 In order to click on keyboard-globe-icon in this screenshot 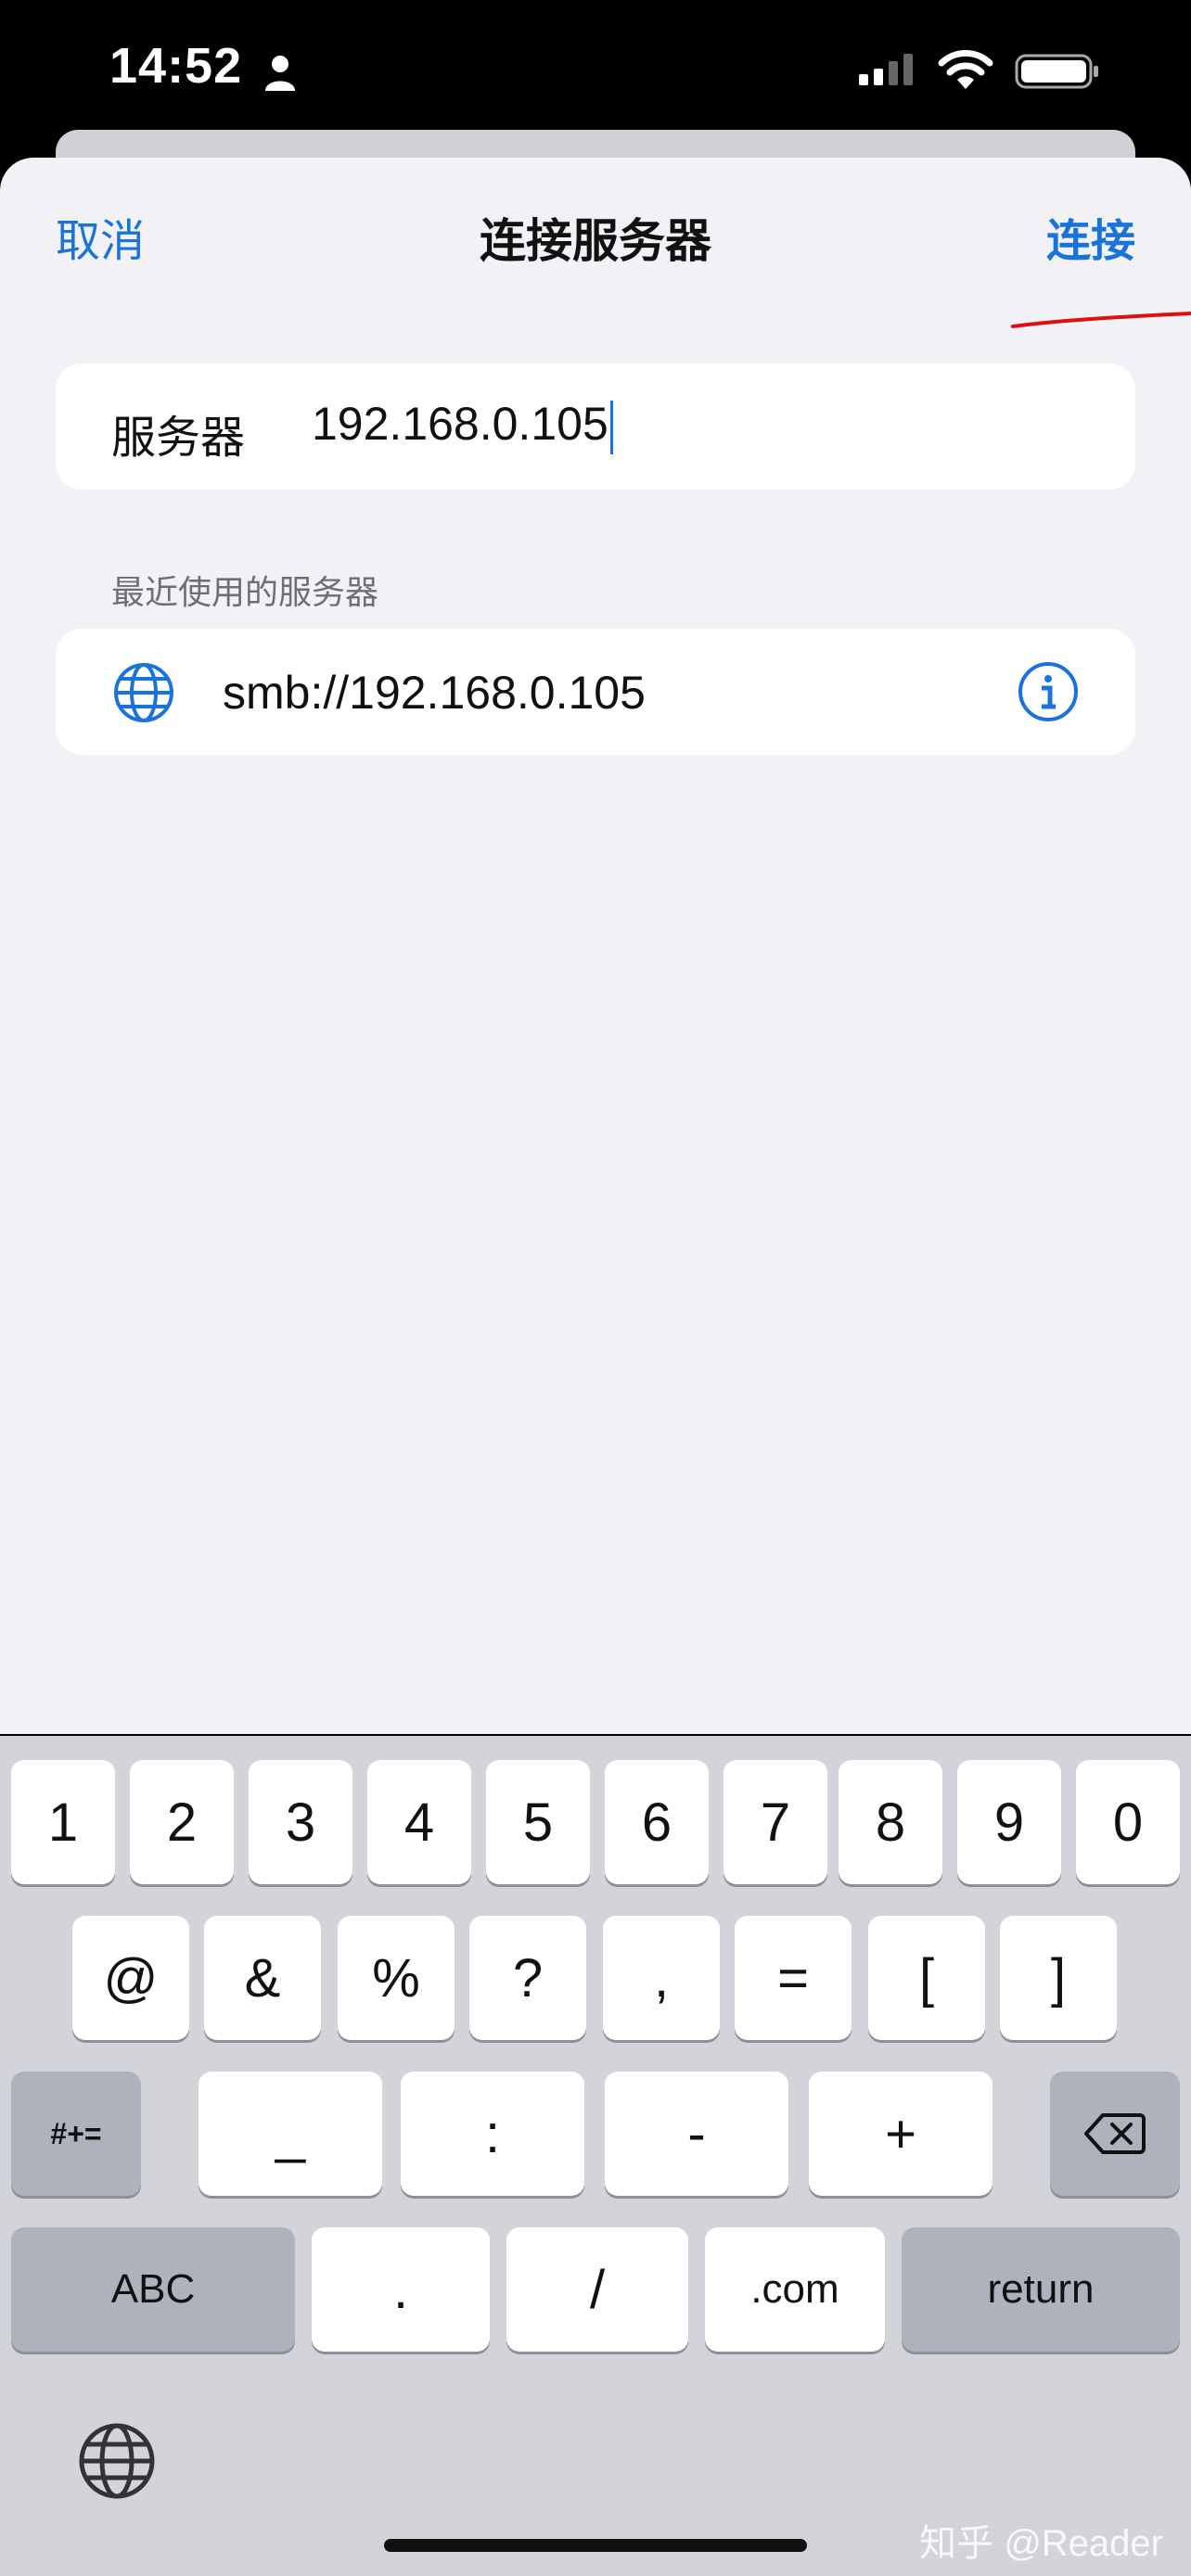, I will do `click(117, 2461)`.